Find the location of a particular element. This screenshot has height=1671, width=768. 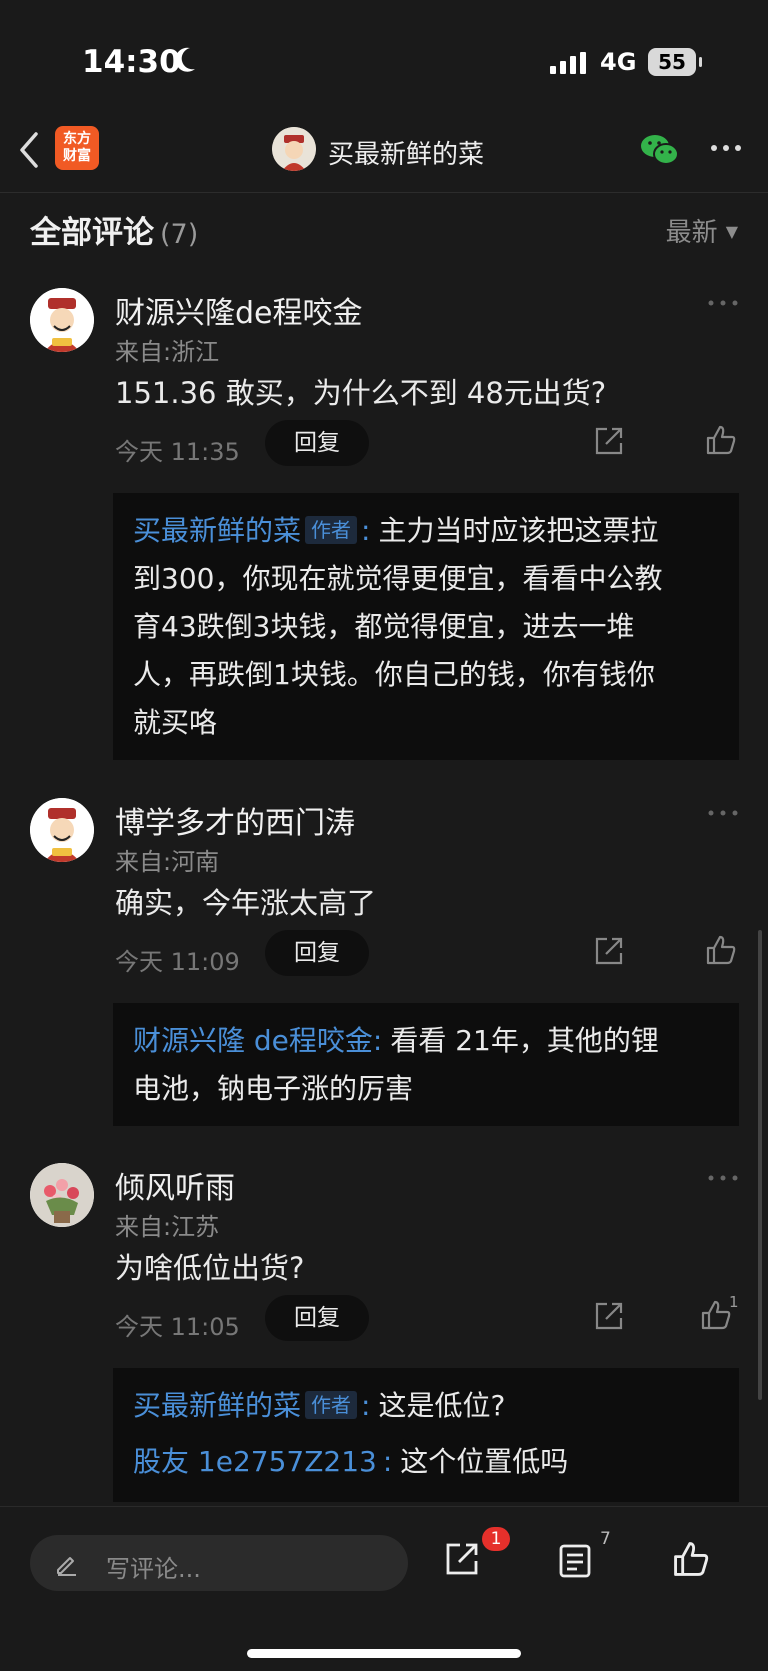

reply-item: 股友 1e2757Z213: 这个位置低吗 is located at coordinates (351, 1461).